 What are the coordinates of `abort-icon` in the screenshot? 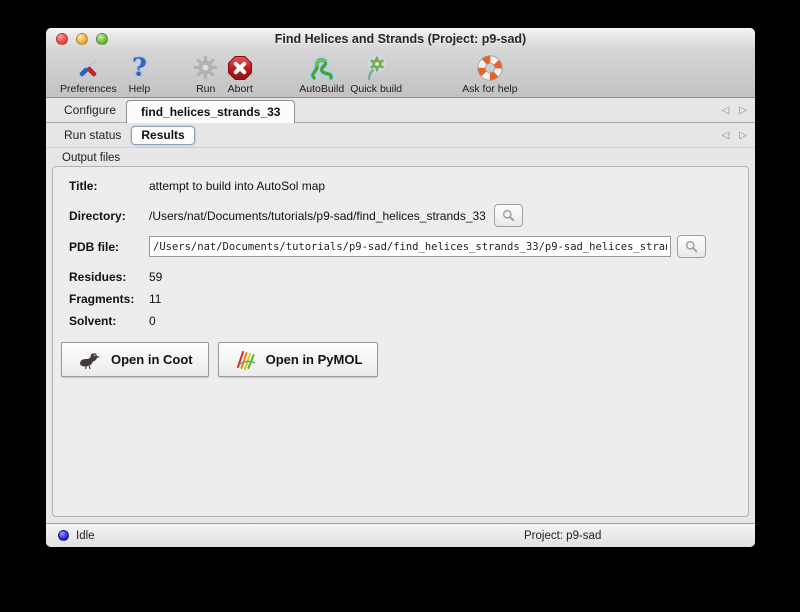 It's located at (240, 67).